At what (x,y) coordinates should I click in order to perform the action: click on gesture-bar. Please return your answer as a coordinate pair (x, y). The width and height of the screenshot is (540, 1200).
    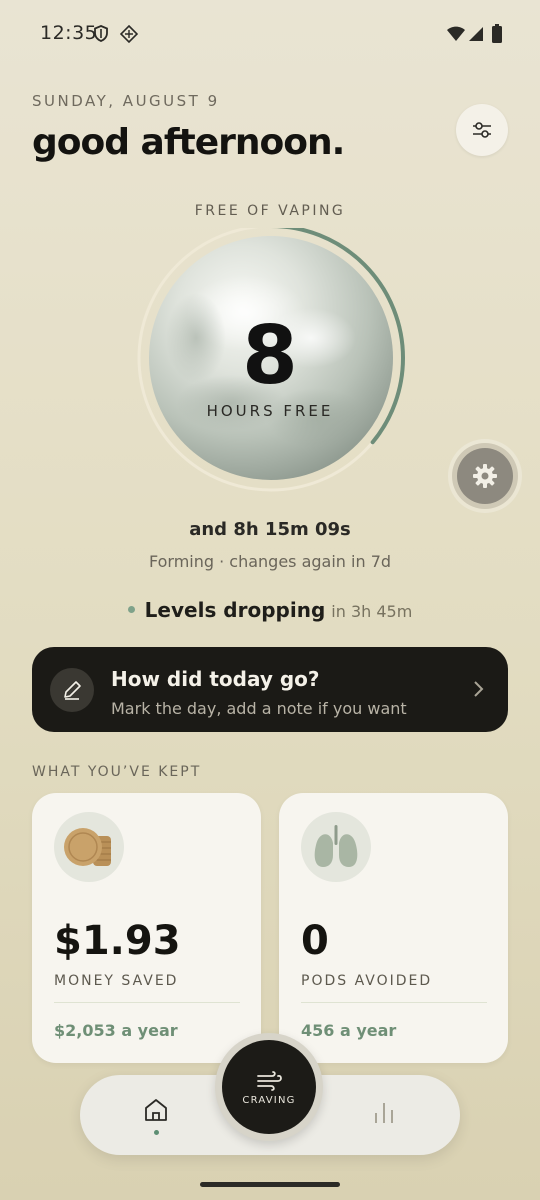
    Looking at the image, I should click on (270, 1184).